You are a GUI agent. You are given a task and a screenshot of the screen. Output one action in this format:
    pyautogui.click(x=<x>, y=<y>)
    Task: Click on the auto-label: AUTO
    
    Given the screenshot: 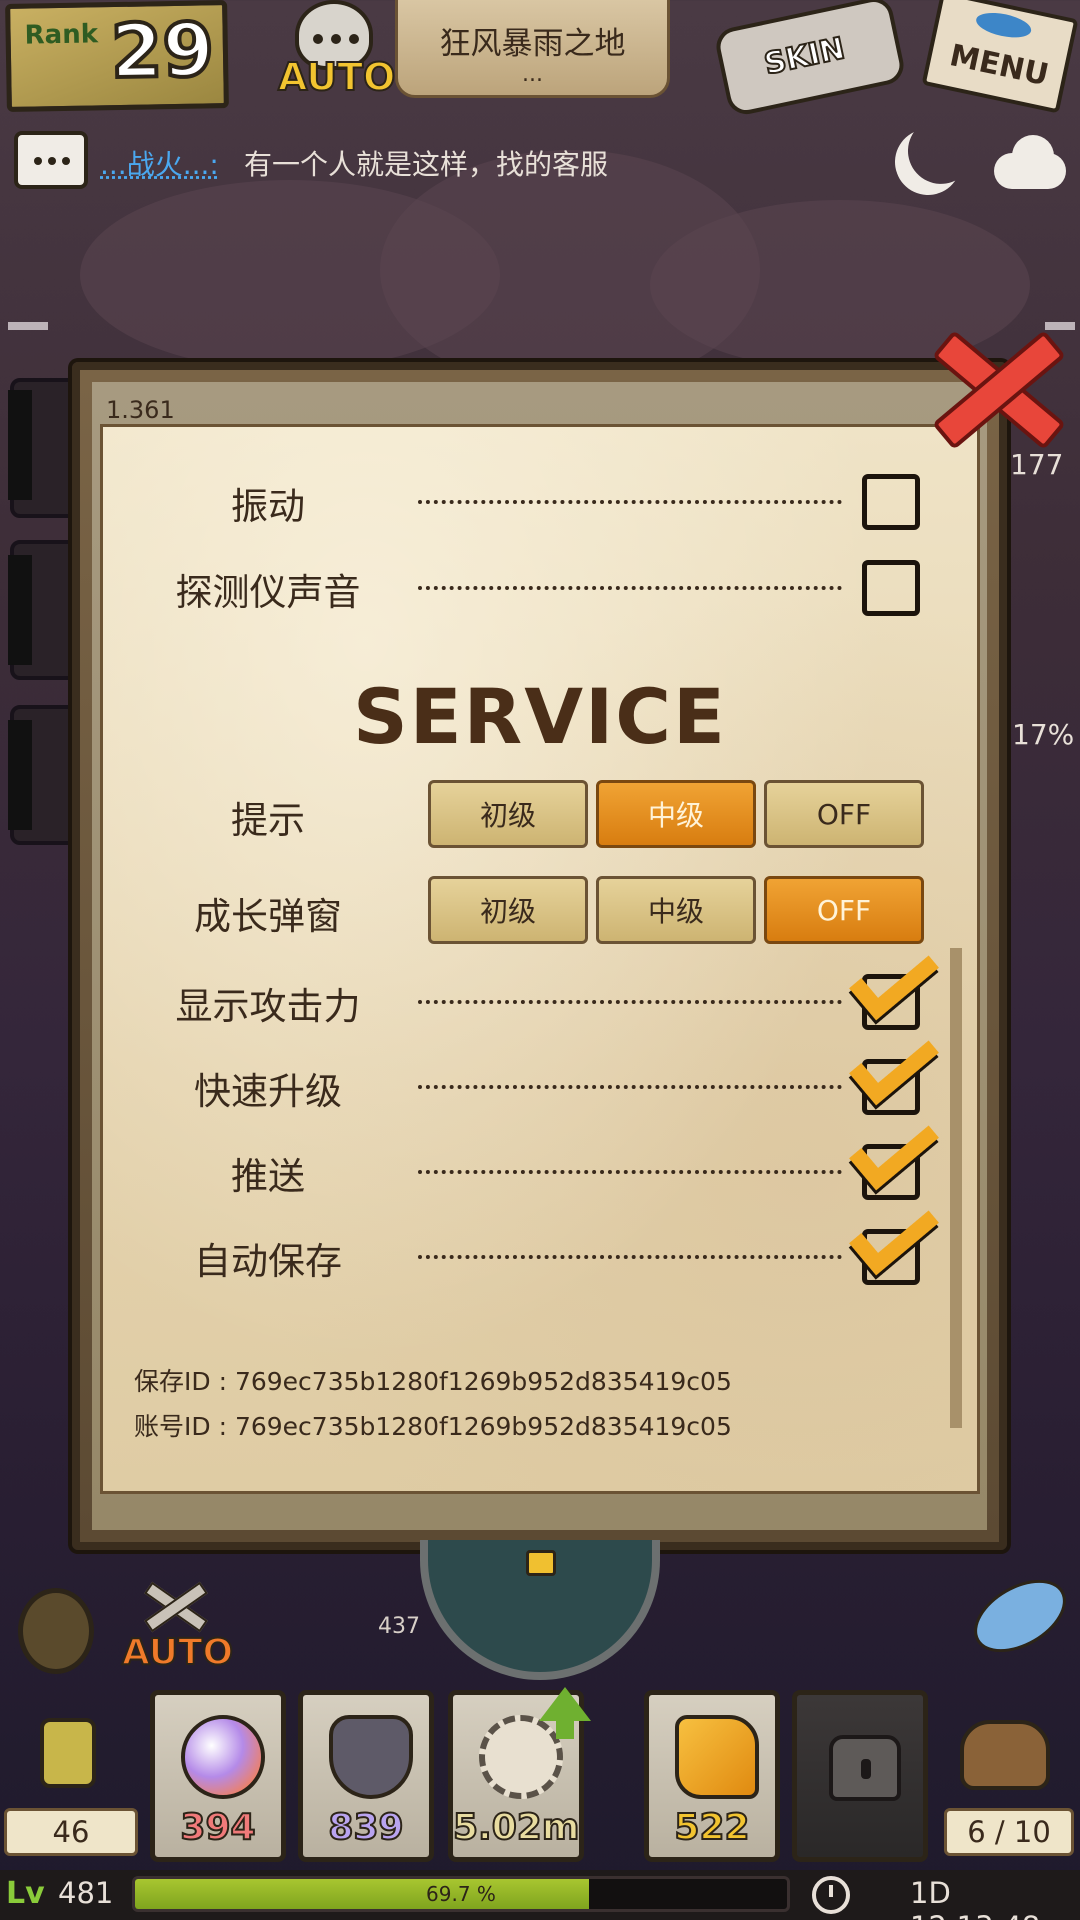 What is the action you would take?
    pyautogui.click(x=336, y=77)
    